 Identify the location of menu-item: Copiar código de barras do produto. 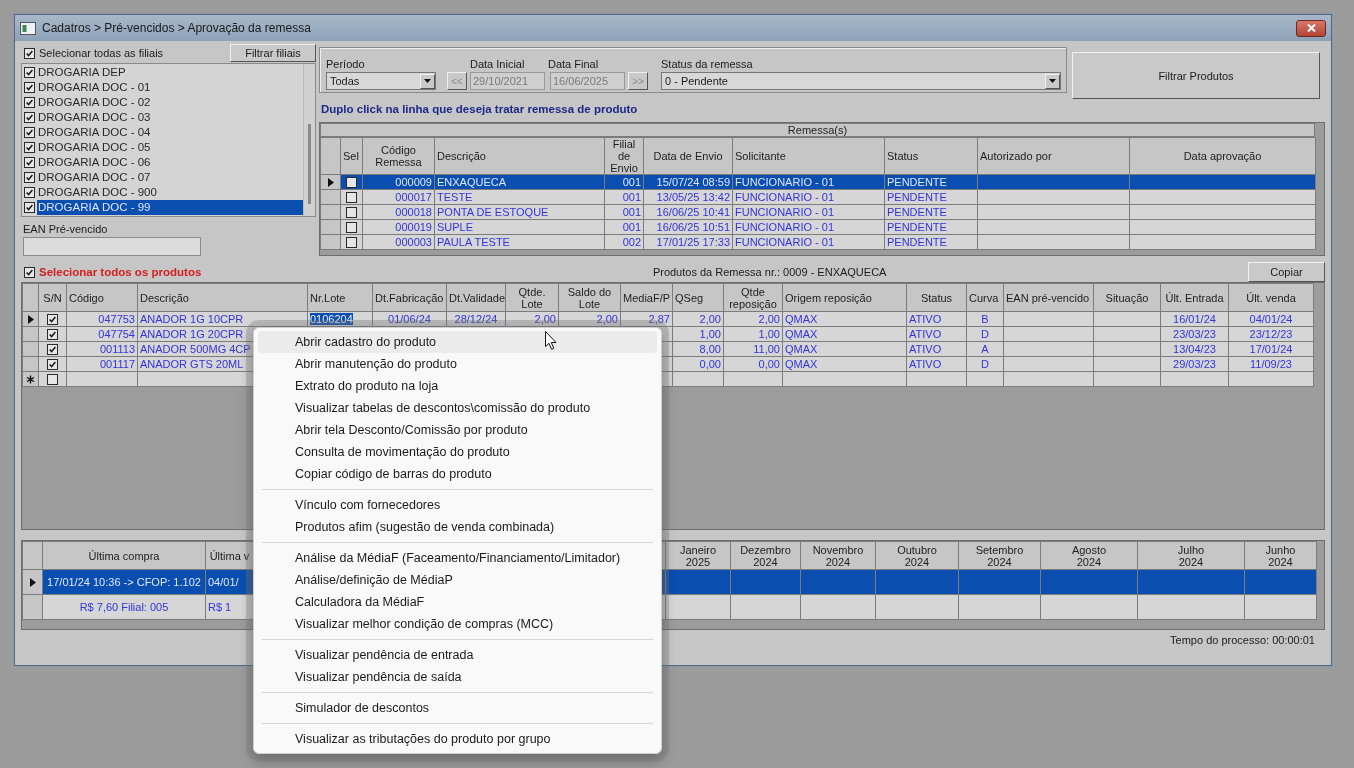
(457, 474).